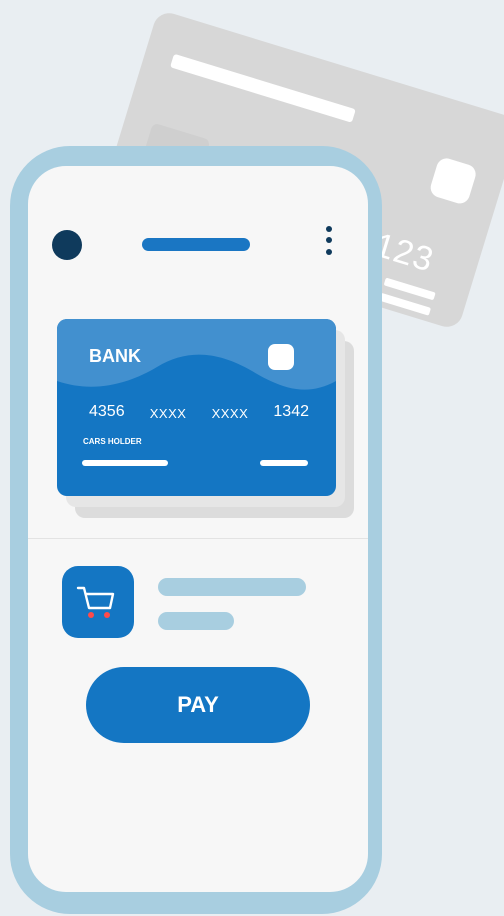 This screenshot has height=916, width=504. Describe the element at coordinates (291, 411) in the screenshot. I see `card-number-group: 1342` at that location.